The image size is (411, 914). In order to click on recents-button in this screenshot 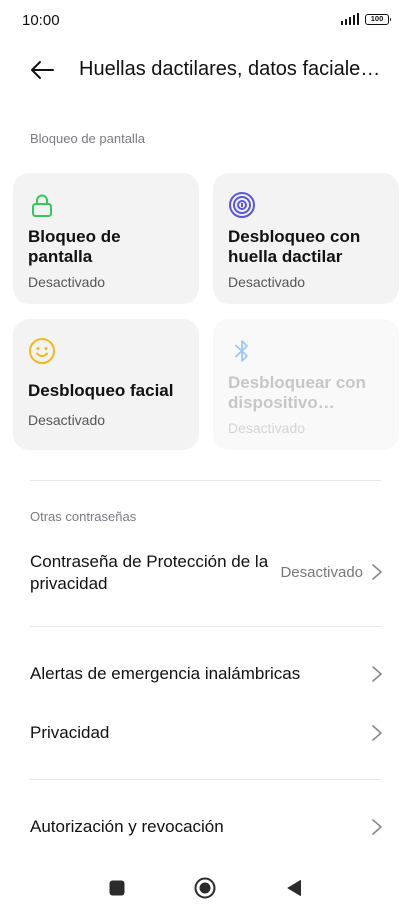, I will do `click(117, 888)`.